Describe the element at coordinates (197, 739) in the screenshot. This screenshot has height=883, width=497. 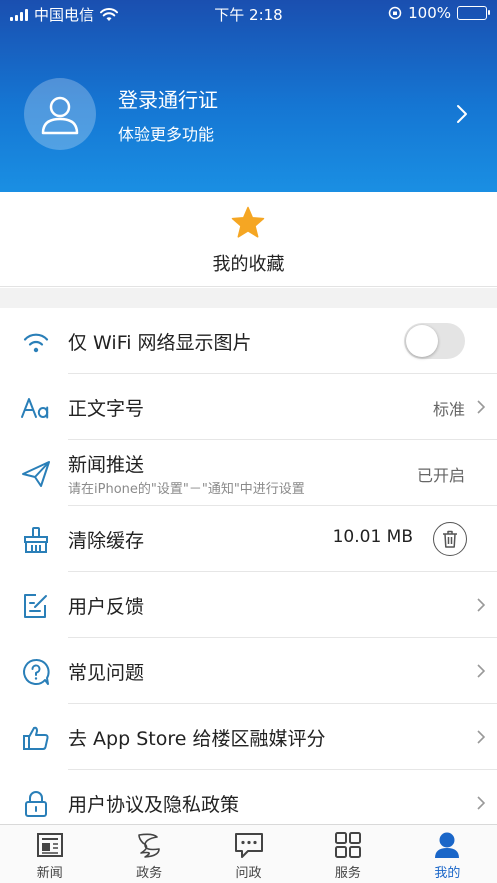
I see `rate-label: 去 App Store 给楼区融媒评分` at that location.